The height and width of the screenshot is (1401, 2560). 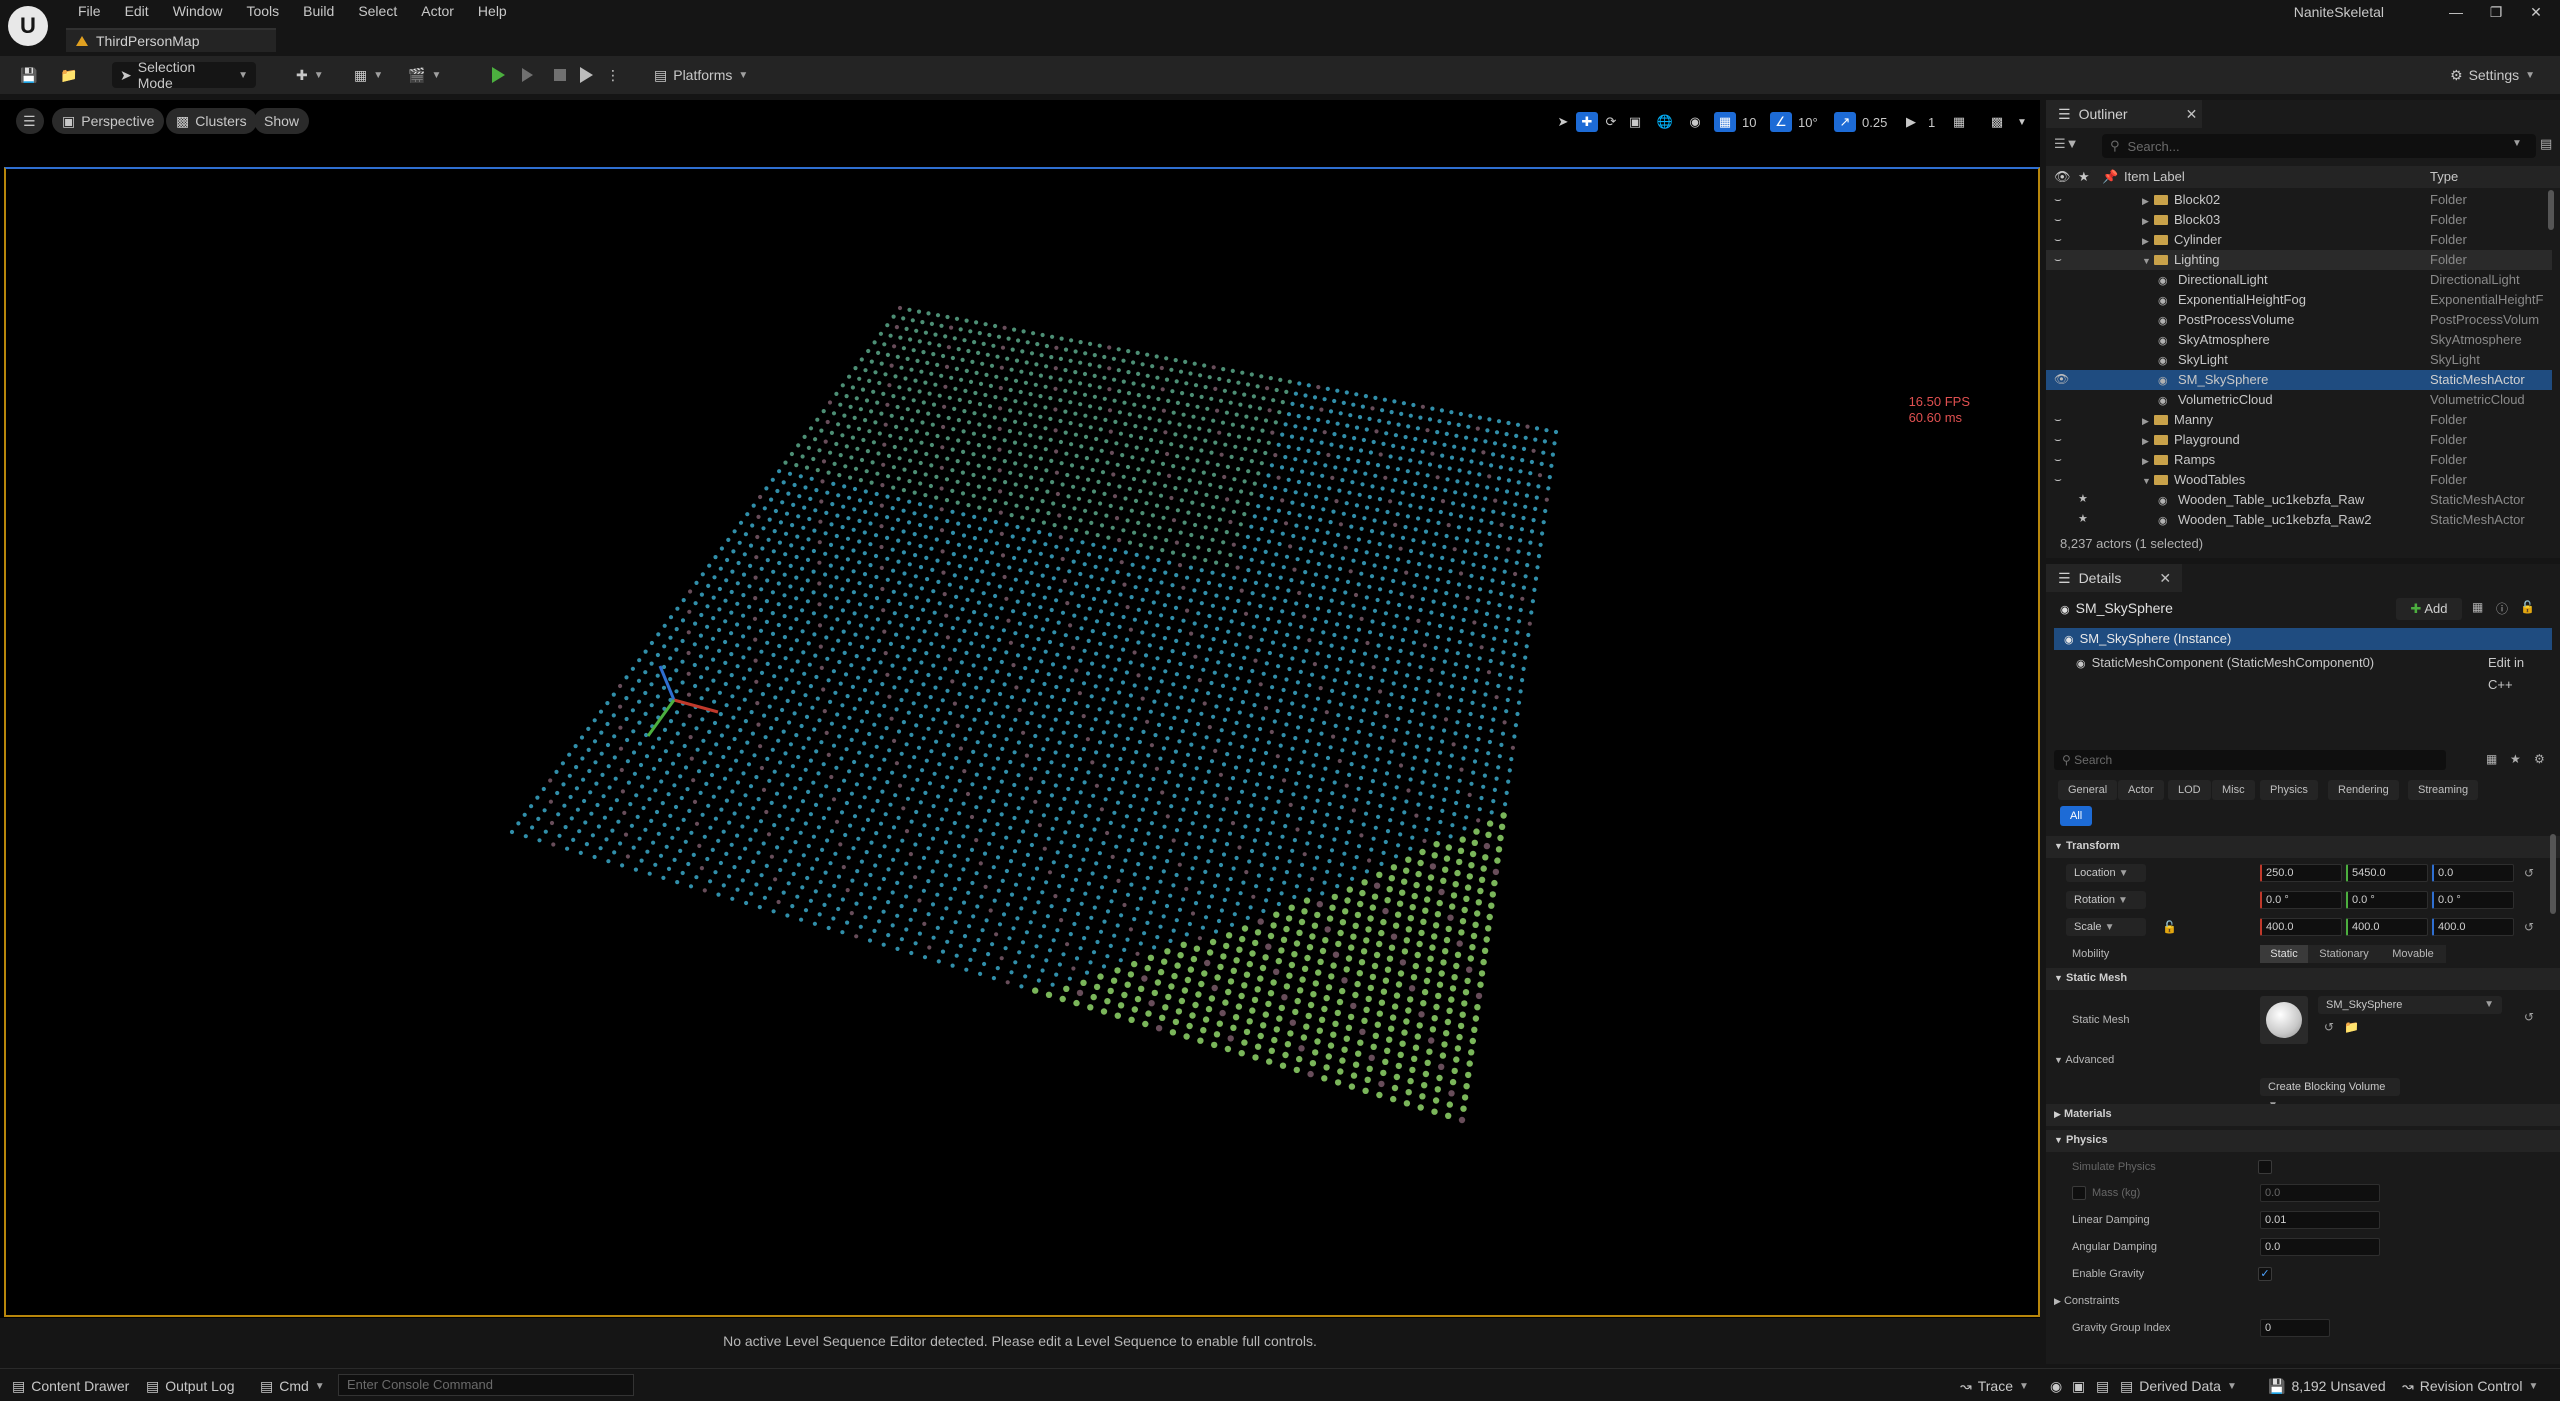 What do you see at coordinates (2473, 873) in the screenshot?
I see `location-z-field: 0.0` at bounding box center [2473, 873].